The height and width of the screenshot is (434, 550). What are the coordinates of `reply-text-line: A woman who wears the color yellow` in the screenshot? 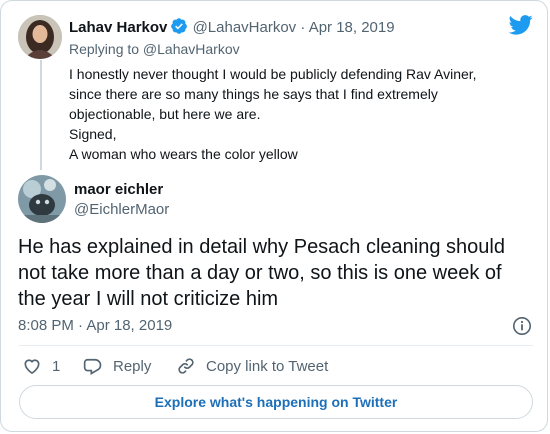 It's located at (183, 154).